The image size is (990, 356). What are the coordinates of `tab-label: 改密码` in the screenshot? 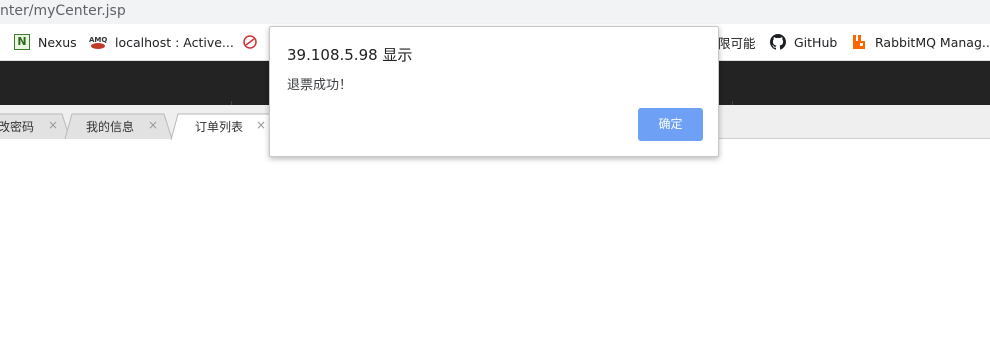 It's located at (17, 127).